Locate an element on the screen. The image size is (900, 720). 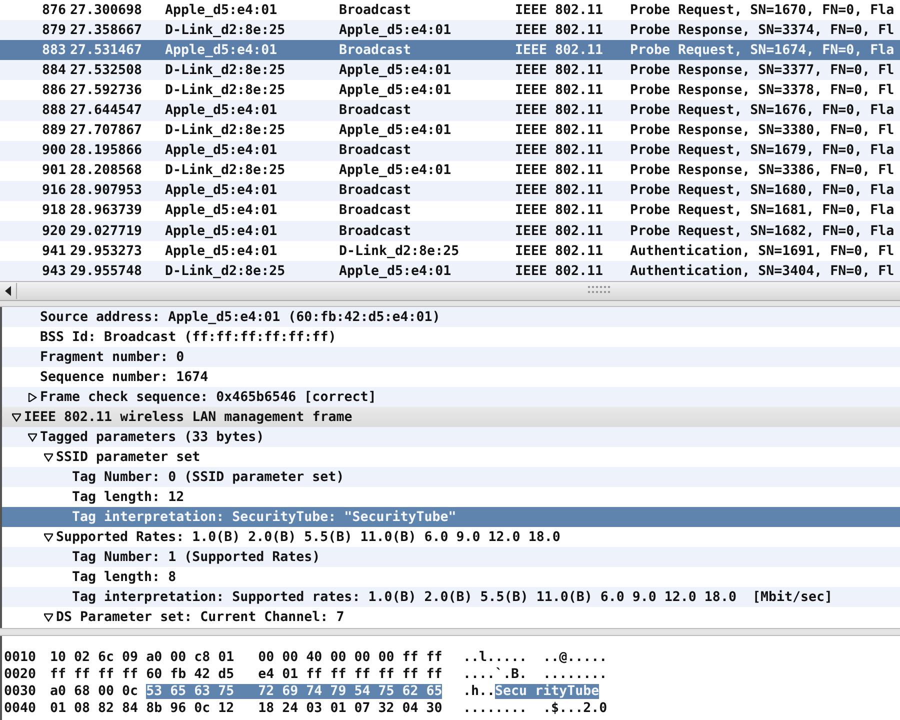
packet-number: 900 is located at coordinates (54, 150).